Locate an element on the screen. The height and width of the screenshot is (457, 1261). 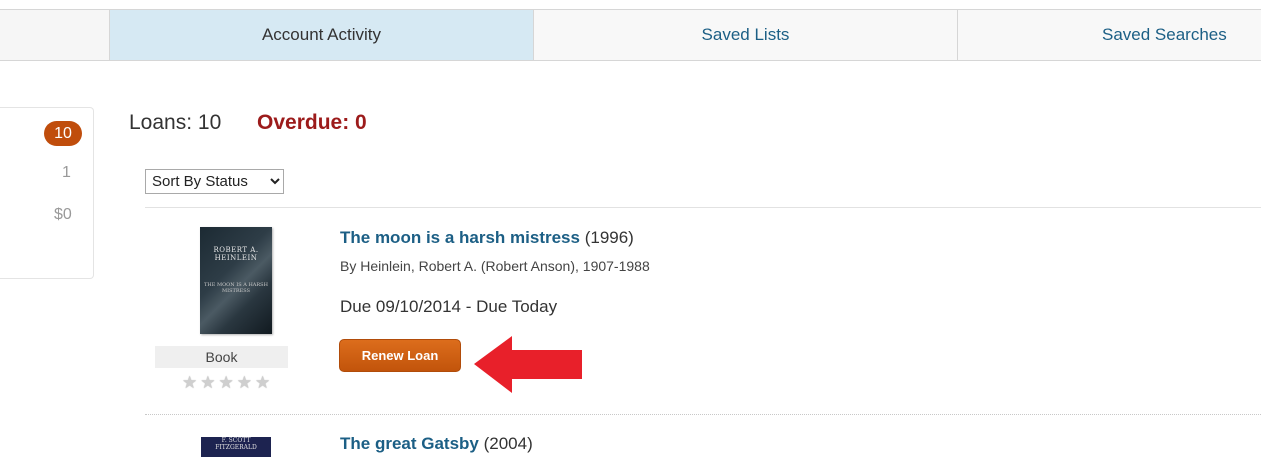
fines-amount: $0 is located at coordinates (63, 215).